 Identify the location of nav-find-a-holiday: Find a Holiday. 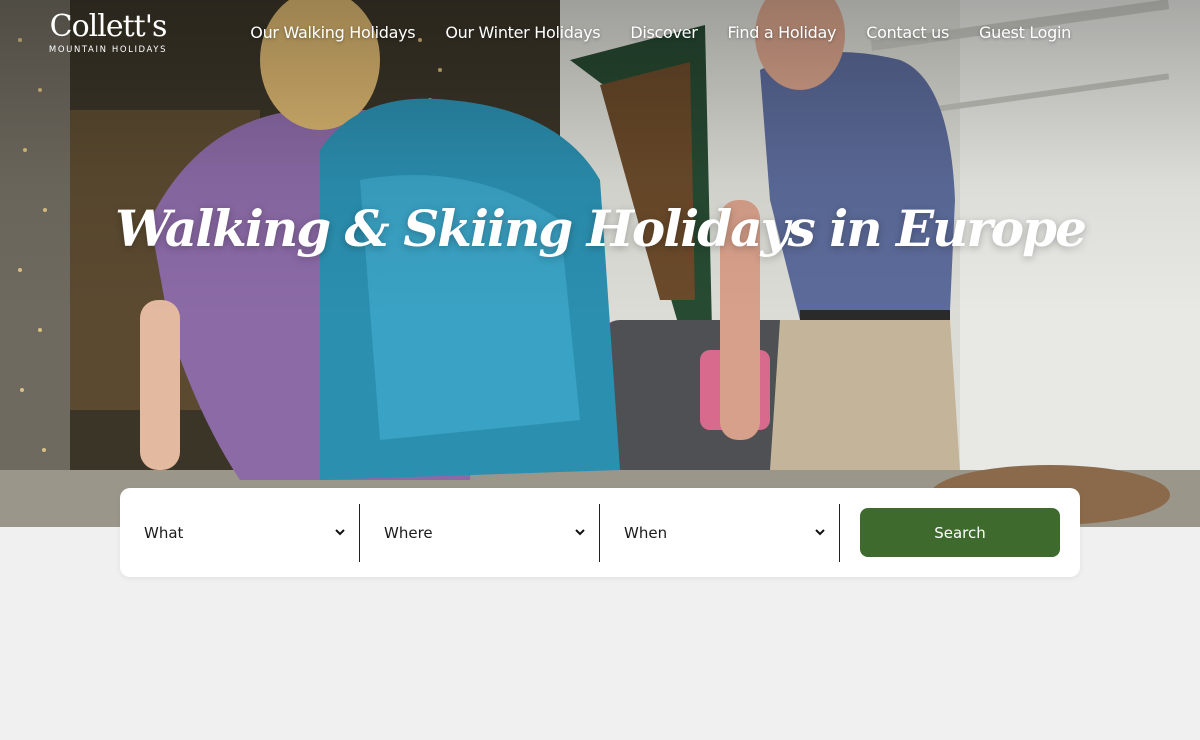
(782, 33).